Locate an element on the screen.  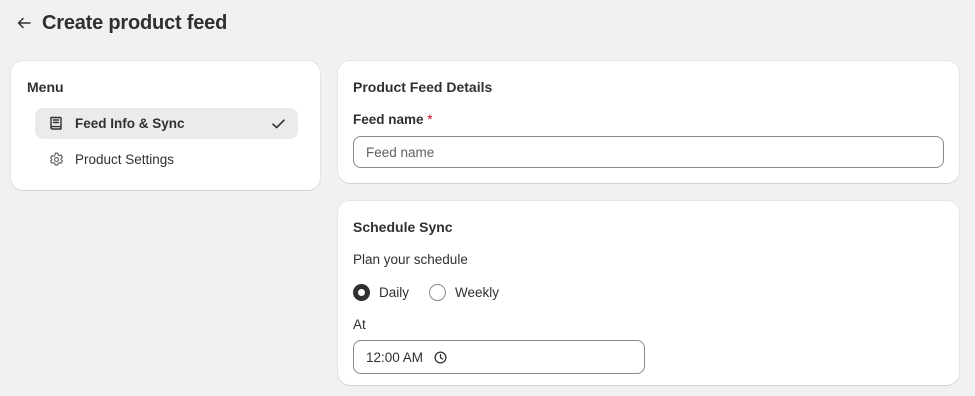
book-icon is located at coordinates (56, 124).